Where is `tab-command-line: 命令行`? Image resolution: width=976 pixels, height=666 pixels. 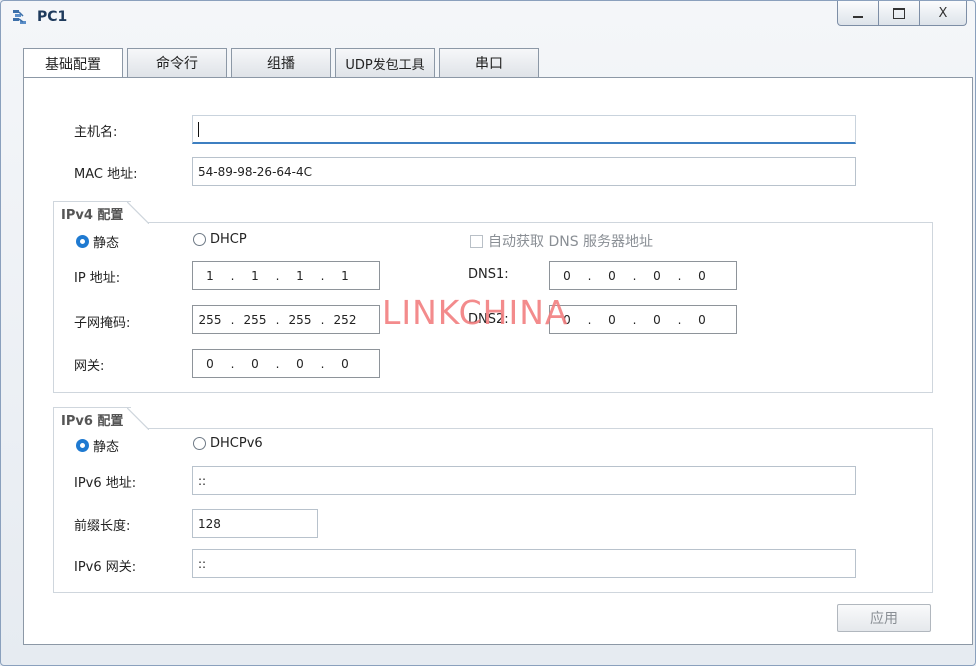 tab-command-line: 命令行 is located at coordinates (177, 62).